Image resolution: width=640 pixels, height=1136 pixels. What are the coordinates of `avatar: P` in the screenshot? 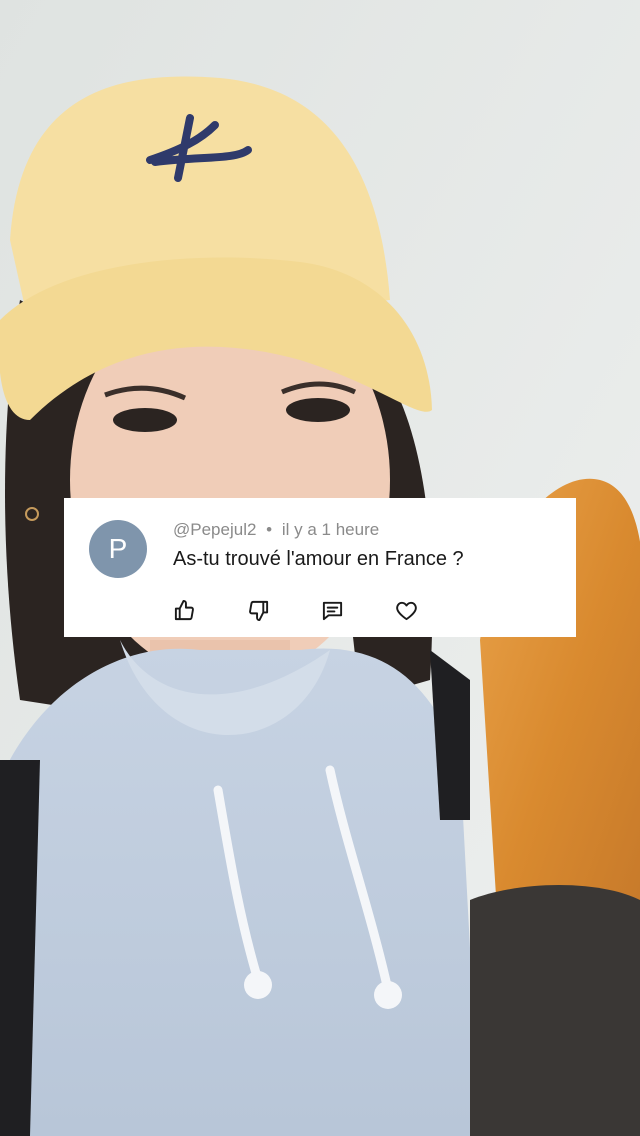 It's located at (118, 549).